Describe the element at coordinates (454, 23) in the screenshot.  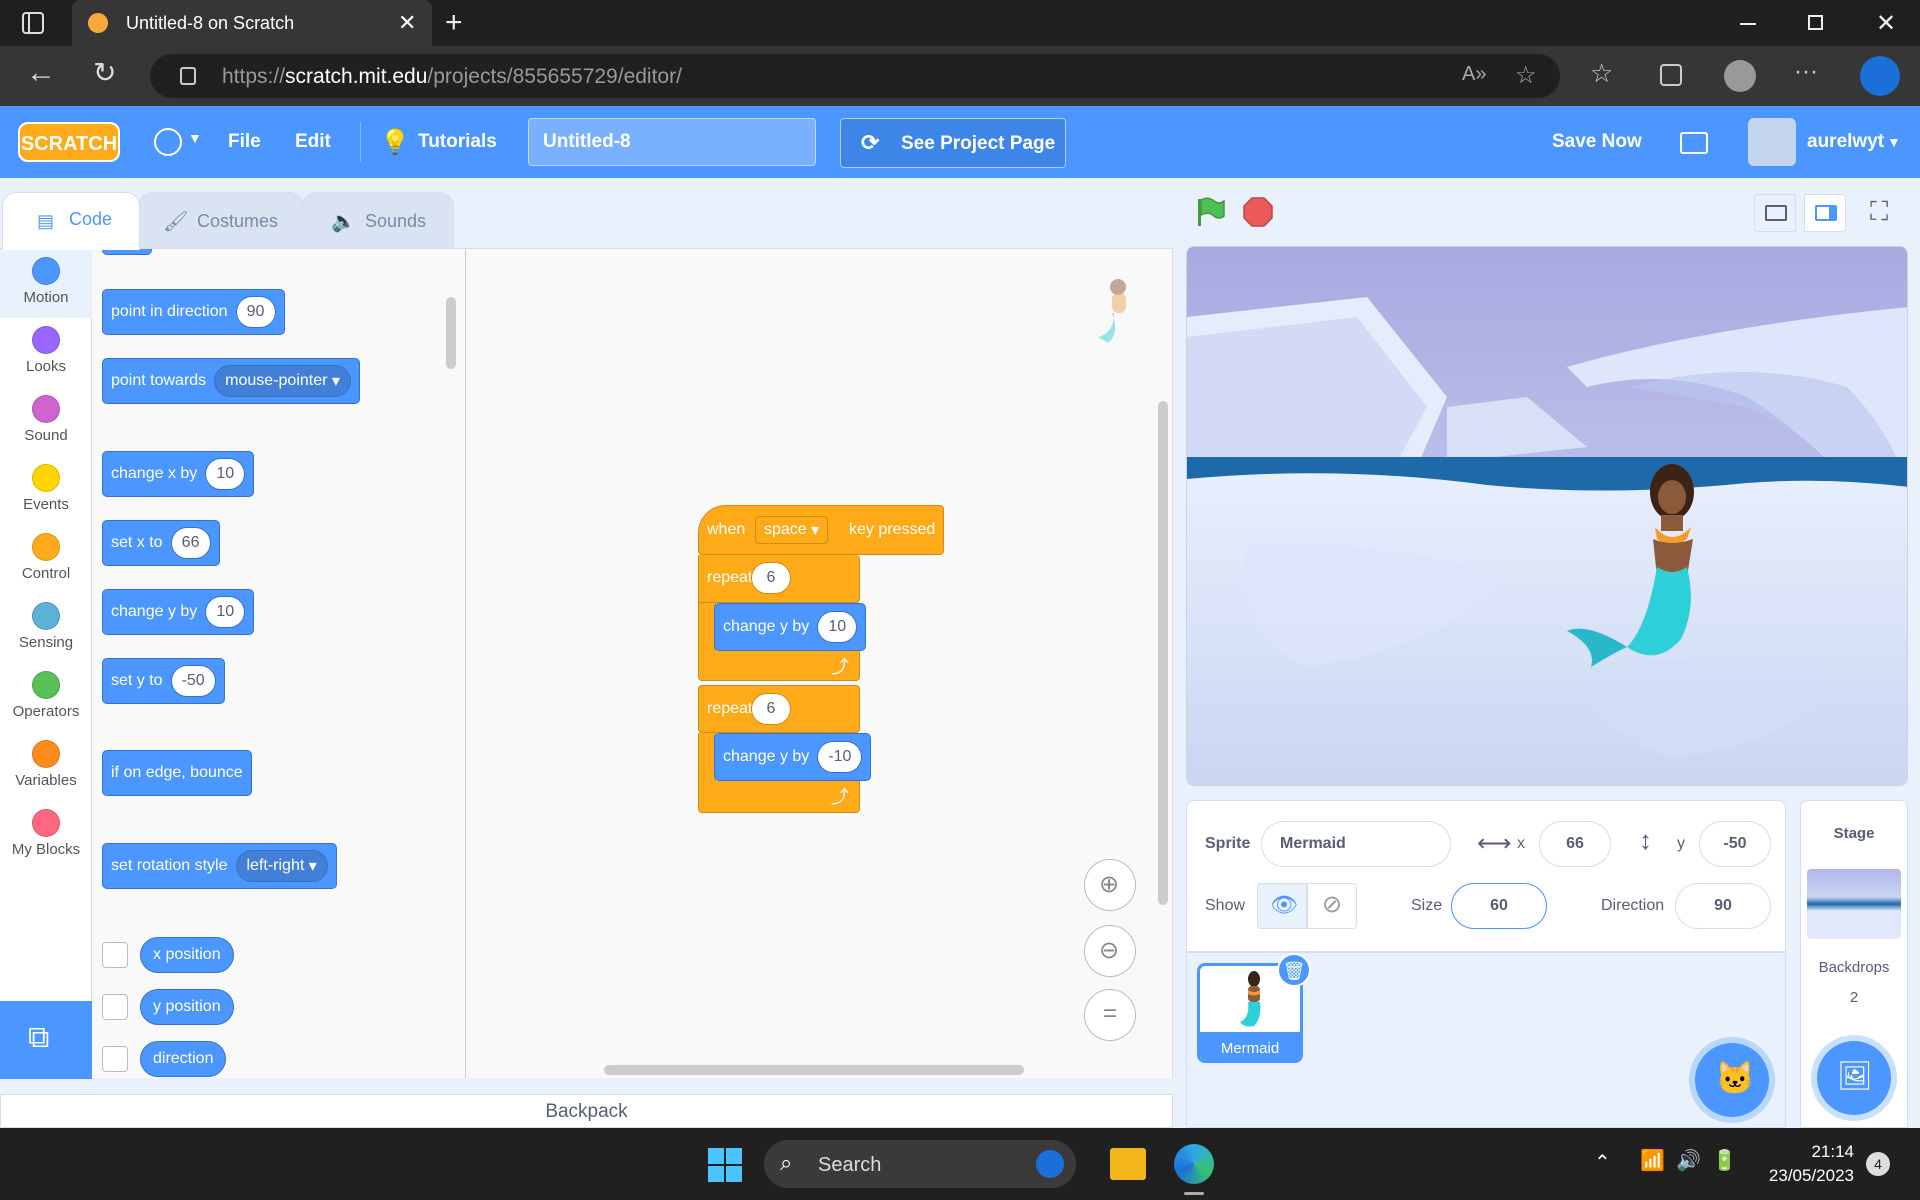
I see `new-tab-icon: +` at that location.